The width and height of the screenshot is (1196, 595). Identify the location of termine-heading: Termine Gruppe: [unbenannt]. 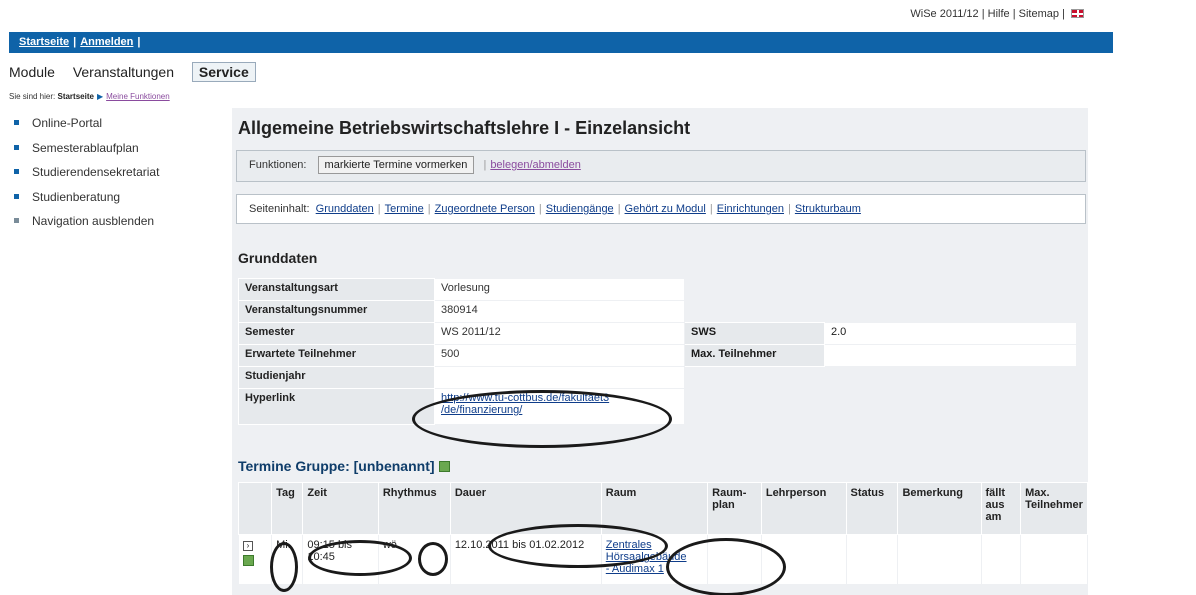
(344, 466).